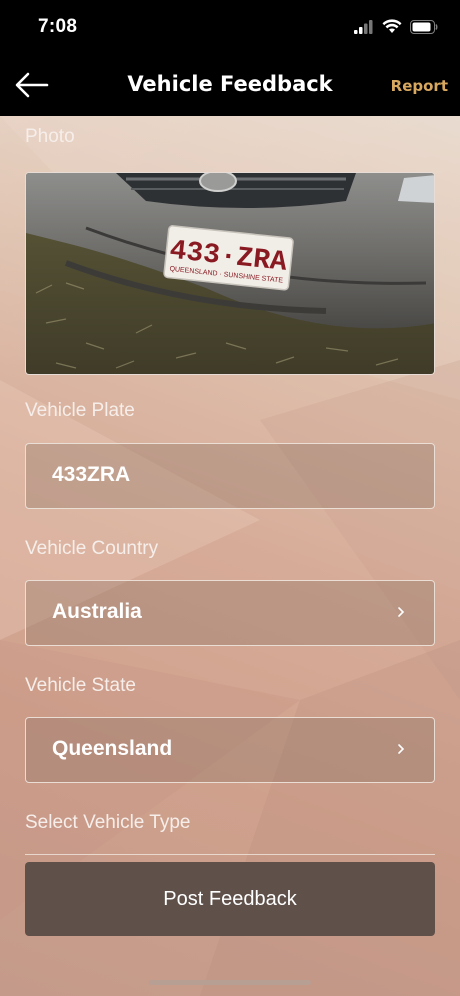 The image size is (460, 996). Describe the element at coordinates (230, 854) in the screenshot. I see `vehicle-type-divider` at that location.